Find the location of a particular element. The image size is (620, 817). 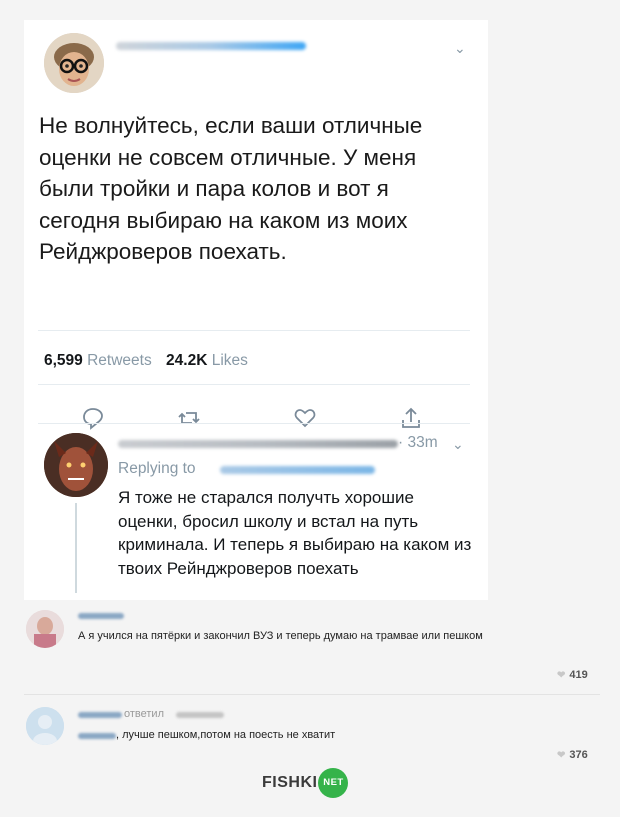

replied-to-user-redacted is located at coordinates (200, 715).